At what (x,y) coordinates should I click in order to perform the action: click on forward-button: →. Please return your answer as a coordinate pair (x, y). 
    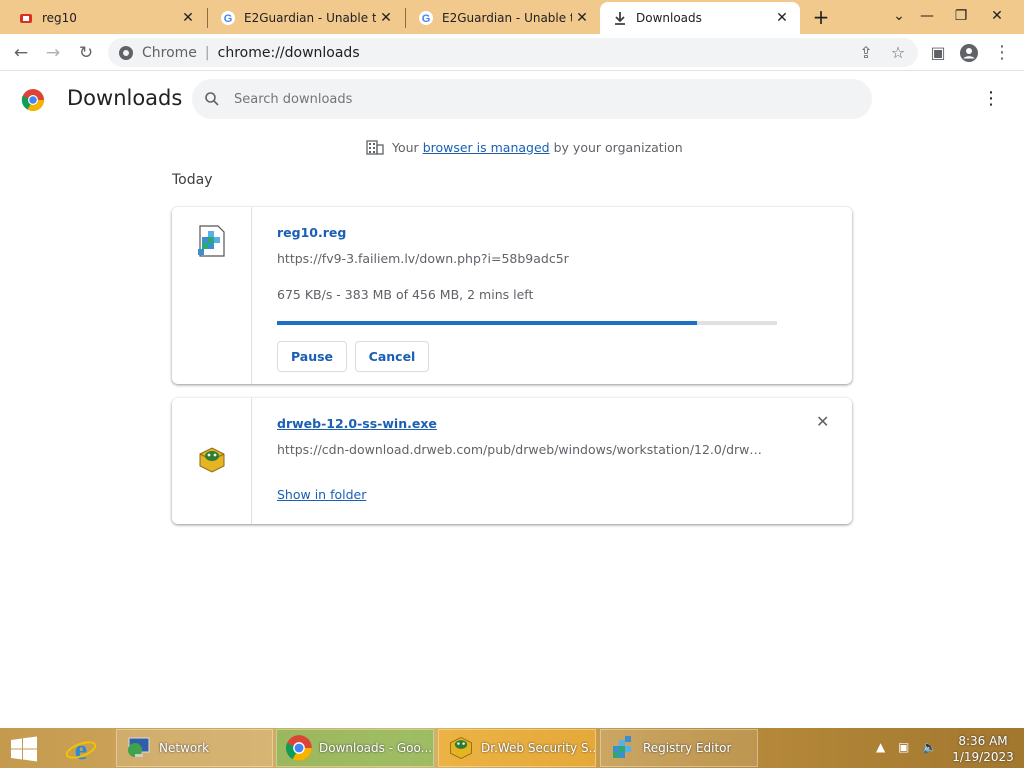
    Looking at the image, I should click on (53, 53).